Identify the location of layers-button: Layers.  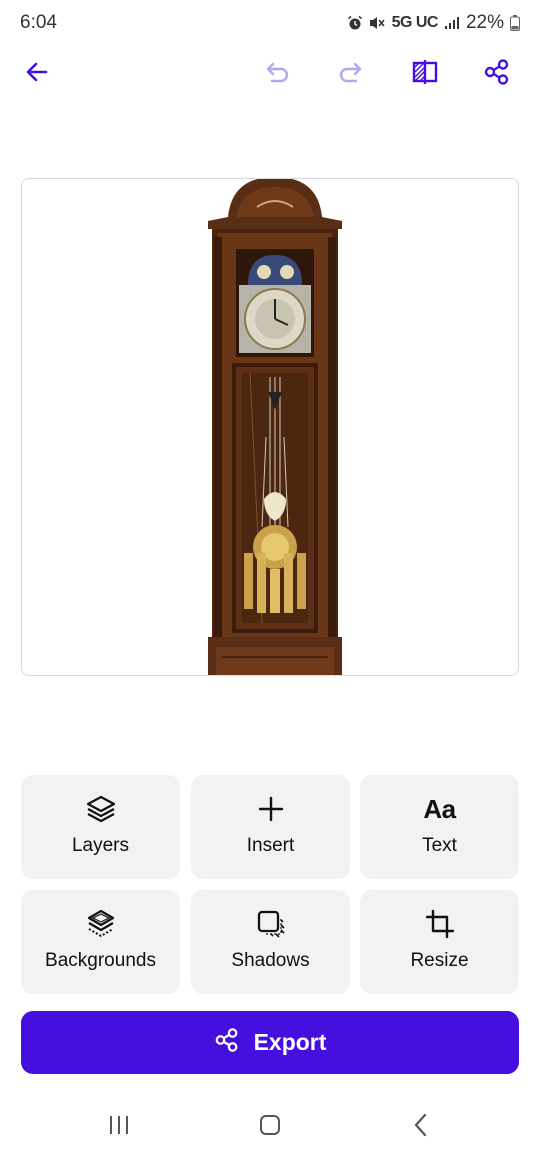
(100, 827).